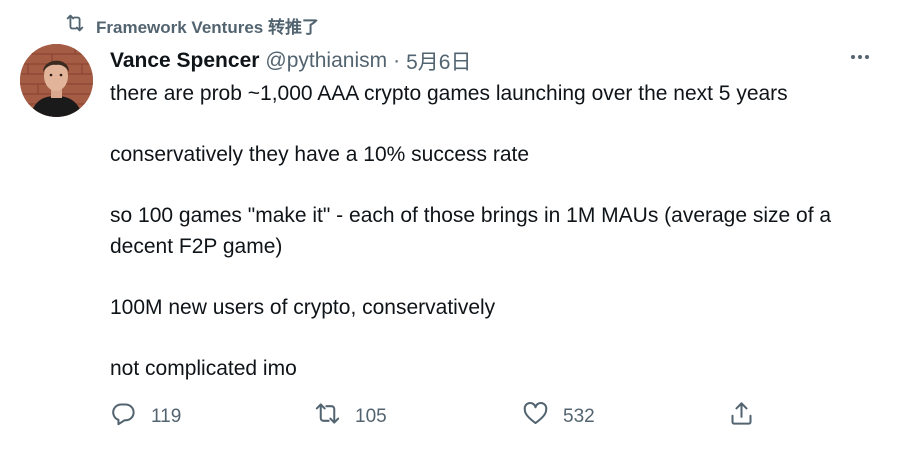 Image resolution: width=905 pixels, height=452 pixels. Describe the element at coordinates (558, 416) in the screenshot. I see `like-button: 532` at that location.